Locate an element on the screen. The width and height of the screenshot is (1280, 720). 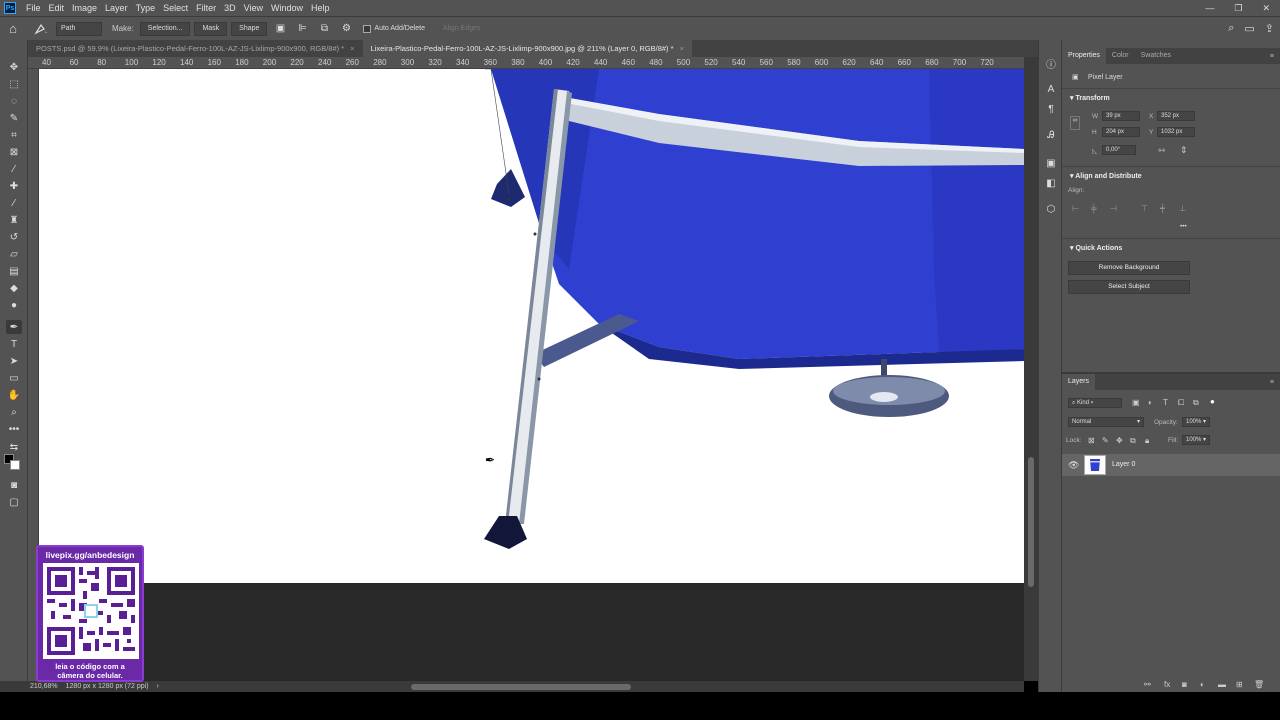
quick-actions-title: ▾ Quick Actions is located at coordinates (1096, 248).